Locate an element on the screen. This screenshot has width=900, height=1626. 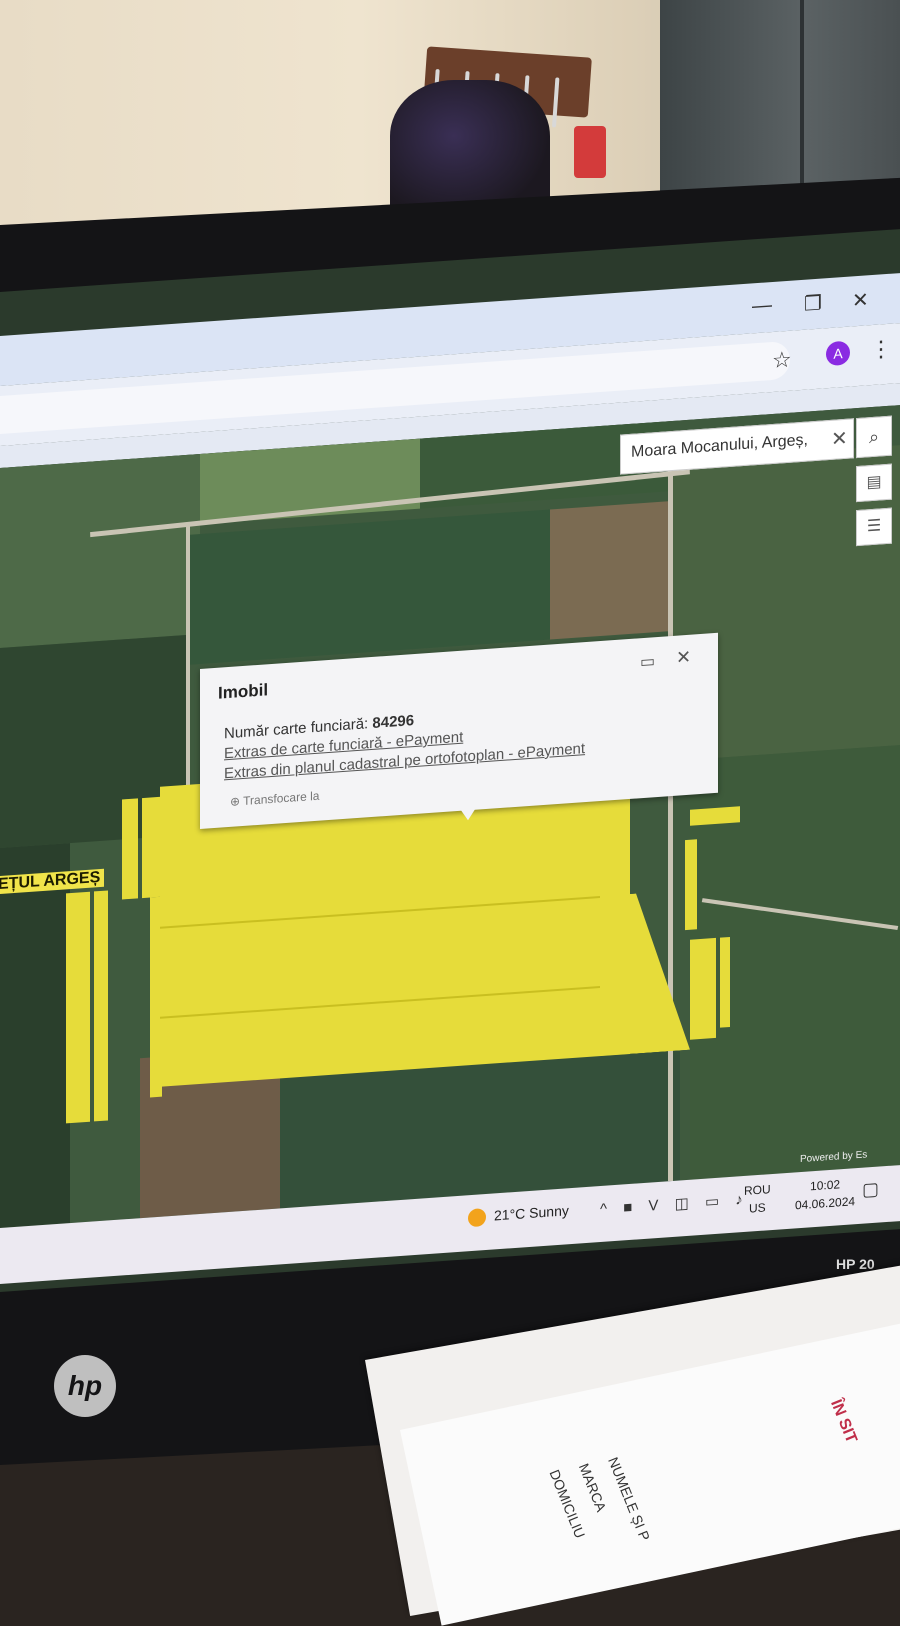
tray-icons: ^ ■ V ◫ ▭ ♪ is located at coordinates (674, 1204).